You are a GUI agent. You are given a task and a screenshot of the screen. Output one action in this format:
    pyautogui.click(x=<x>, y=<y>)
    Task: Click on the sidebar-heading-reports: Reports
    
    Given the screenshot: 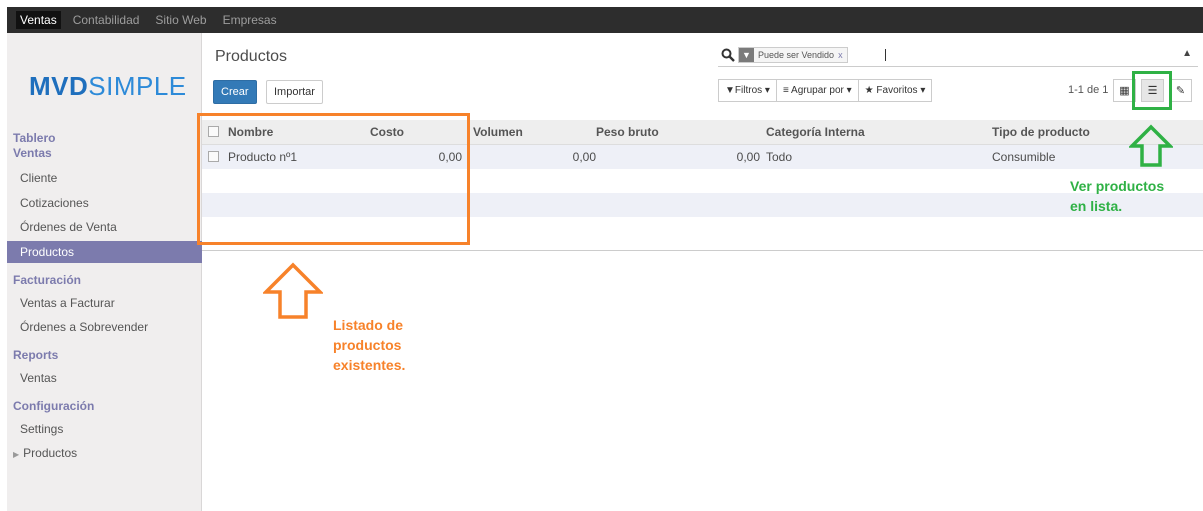 What is the action you would take?
    pyautogui.click(x=35, y=355)
    